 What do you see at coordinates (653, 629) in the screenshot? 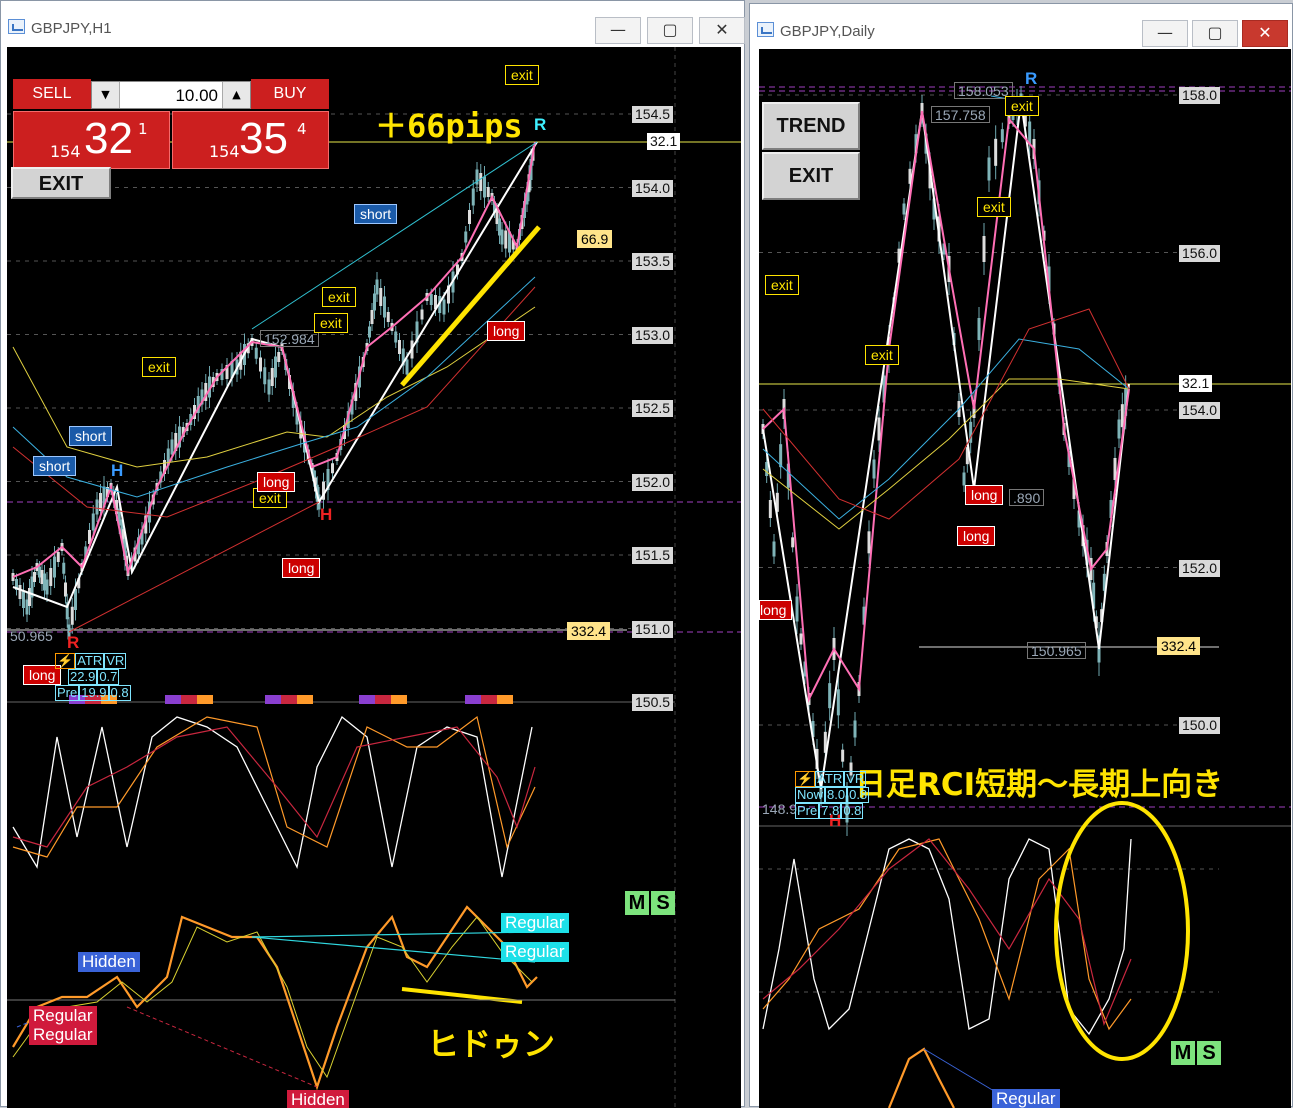
I see `price-axis-label: 151.0` at bounding box center [653, 629].